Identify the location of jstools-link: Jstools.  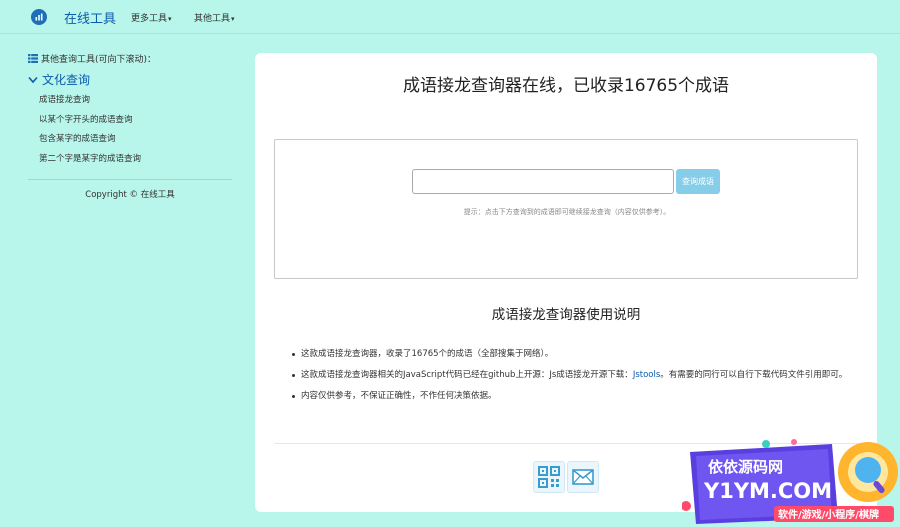
(646, 375).